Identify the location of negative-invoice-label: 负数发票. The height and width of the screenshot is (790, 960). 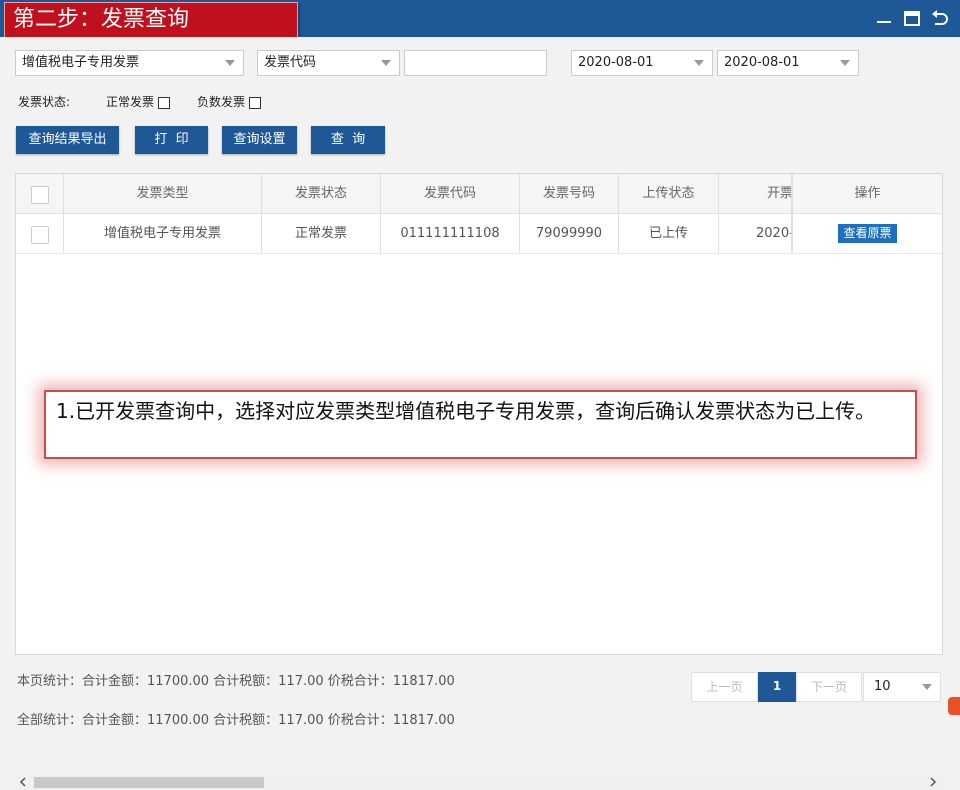
(221, 102).